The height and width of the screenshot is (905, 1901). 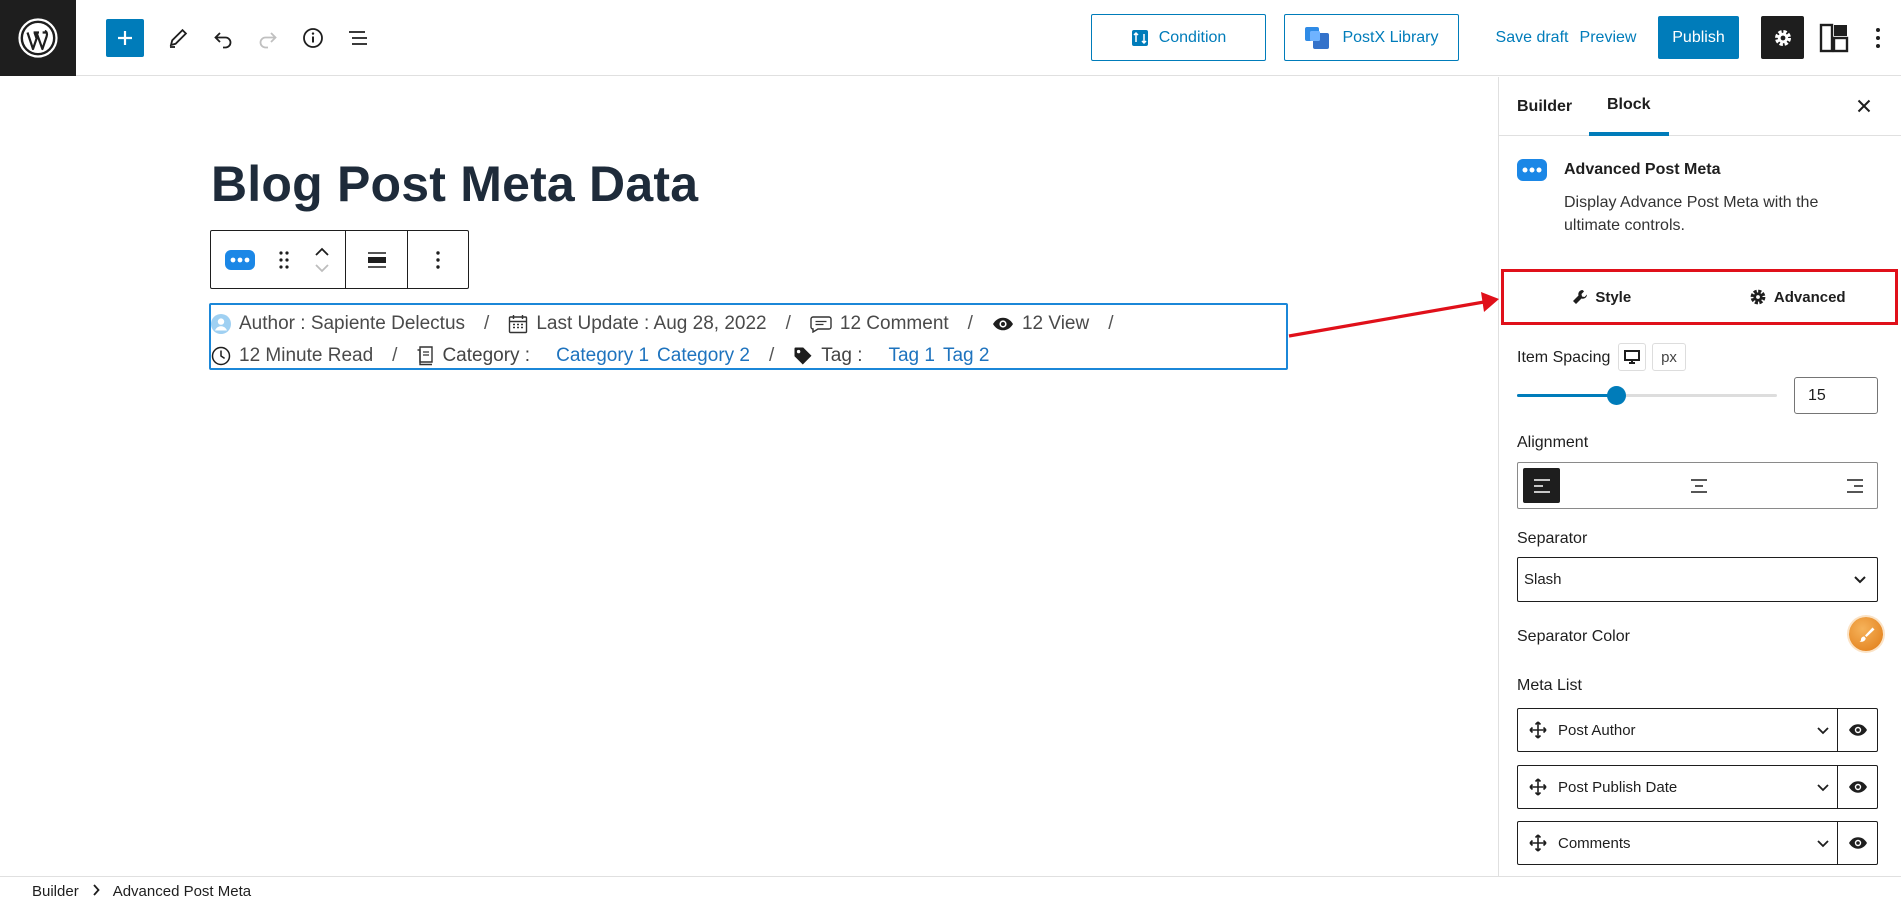 I want to click on postx-panel-button, so click(x=1834, y=38).